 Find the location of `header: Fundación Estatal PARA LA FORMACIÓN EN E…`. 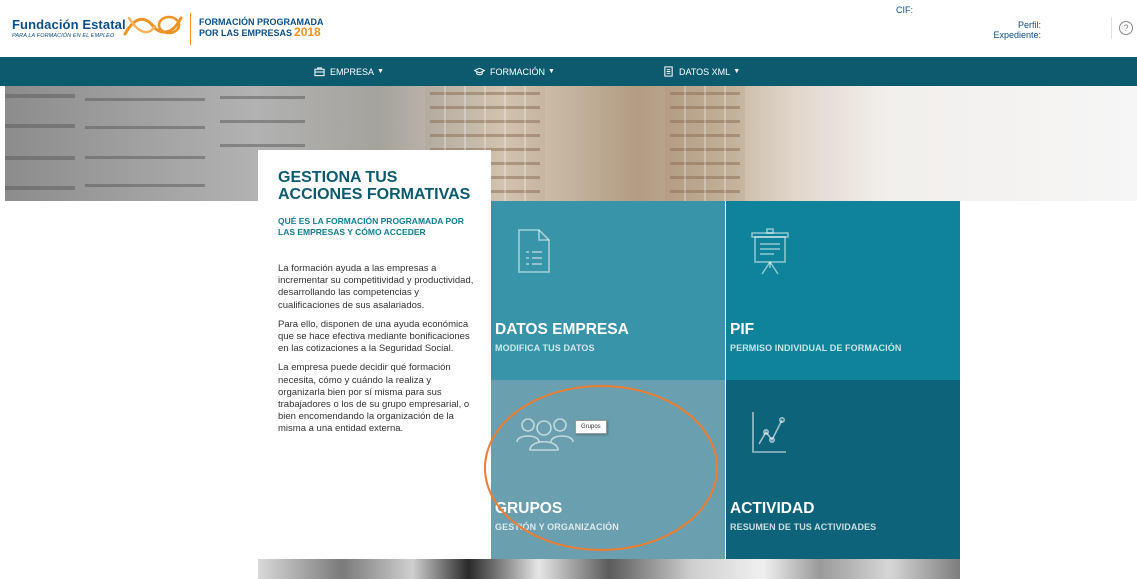

header: Fundación Estatal PARA LA FORMACIÓN EN E… is located at coordinates (568, 28).